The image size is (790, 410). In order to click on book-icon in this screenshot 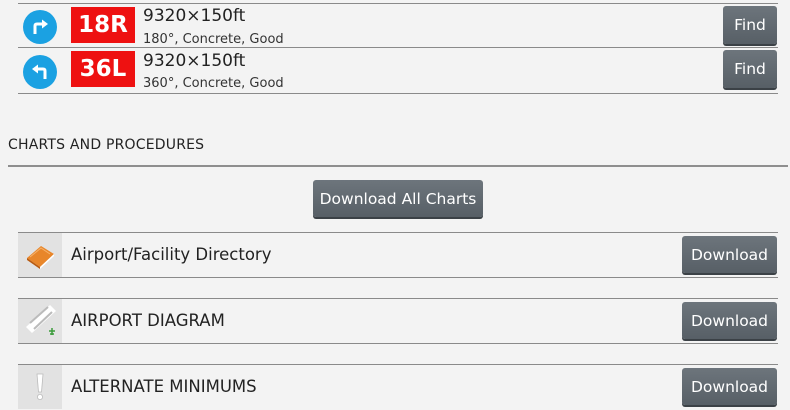, I will do `click(40, 255)`.